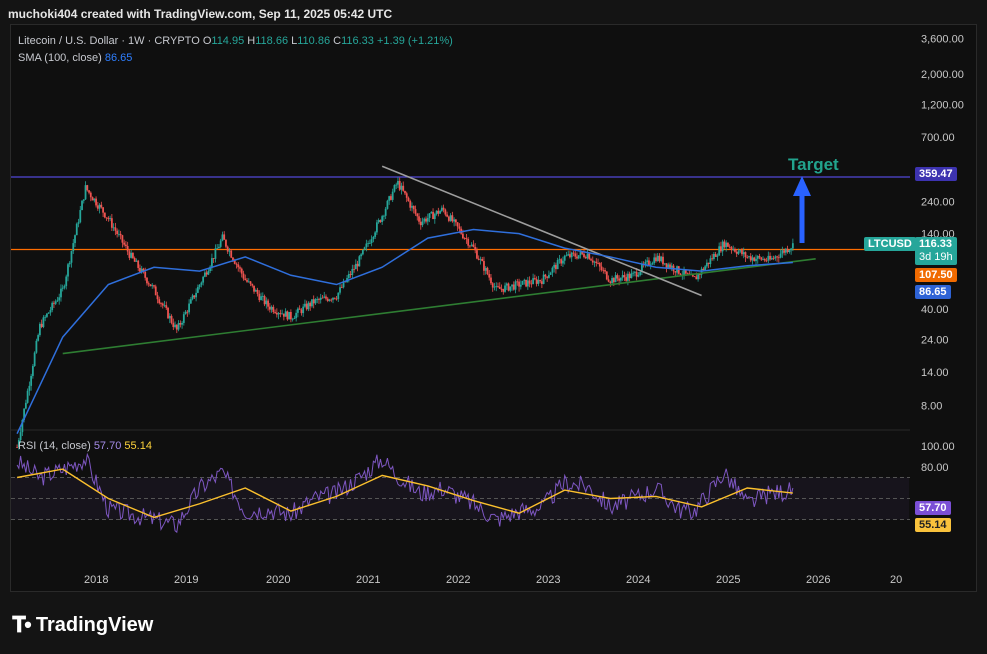  Describe the element at coordinates (933, 508) in the screenshot. I see `rsi-value-tag: 57.70` at that location.